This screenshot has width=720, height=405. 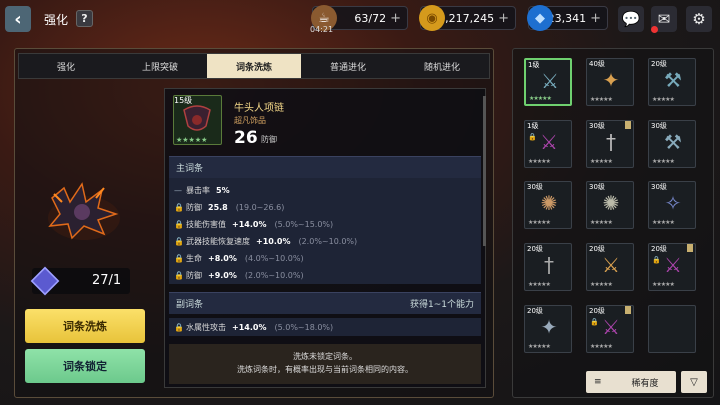 I want to click on stat-row: 🔒 生命 +8.0% (4.0%~10.0%), so click(x=325, y=258).